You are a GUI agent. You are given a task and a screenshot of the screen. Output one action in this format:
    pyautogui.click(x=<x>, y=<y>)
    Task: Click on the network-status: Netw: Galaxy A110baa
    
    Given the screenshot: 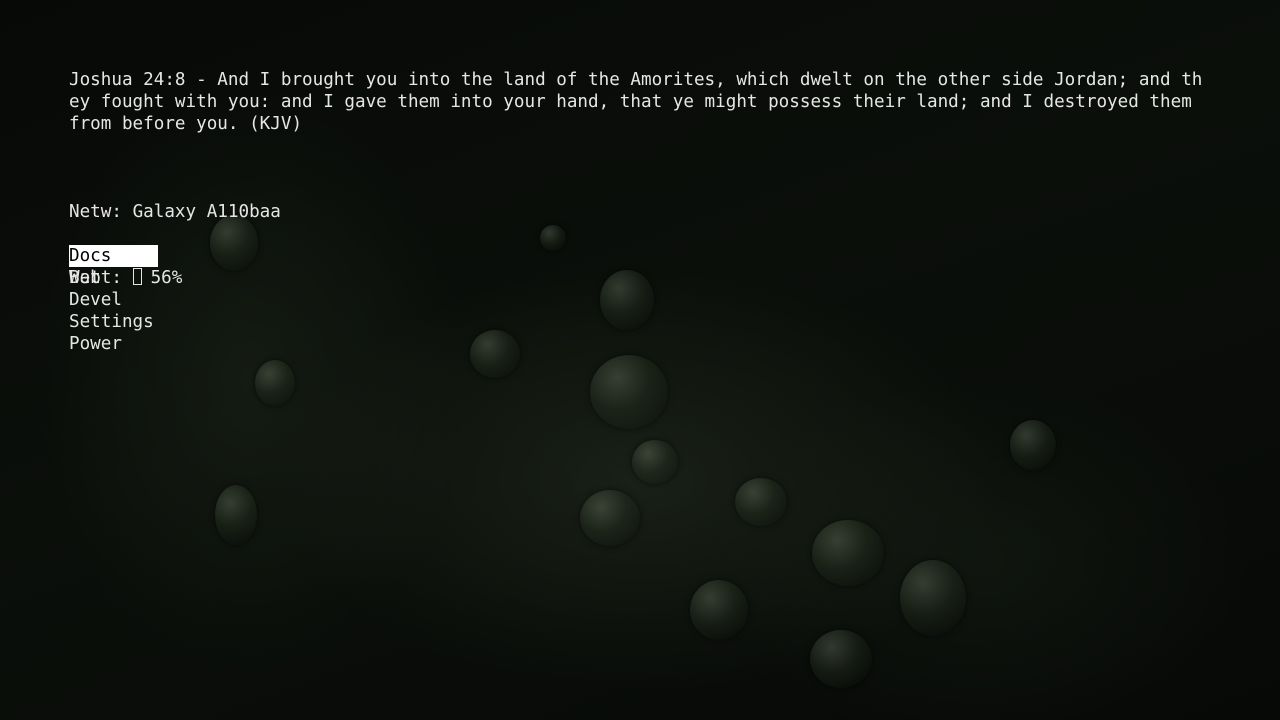 What is the action you would take?
    pyautogui.click(x=175, y=212)
    